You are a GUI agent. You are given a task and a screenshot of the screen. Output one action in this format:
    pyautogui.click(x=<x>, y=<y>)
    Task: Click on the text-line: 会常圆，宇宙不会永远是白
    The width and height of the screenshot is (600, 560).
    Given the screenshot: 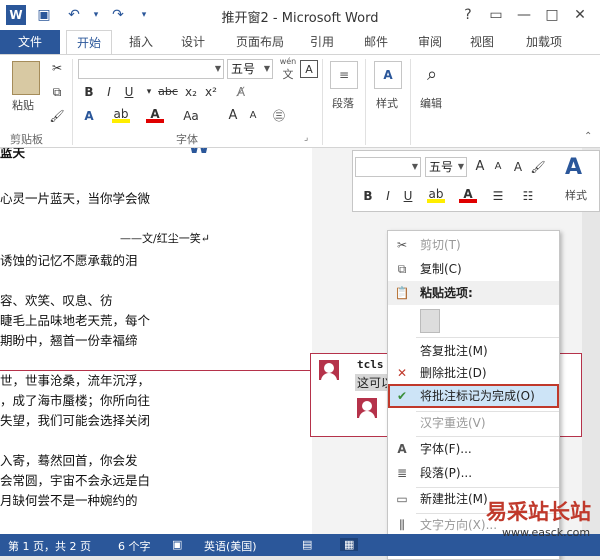 What is the action you would take?
    pyautogui.click(x=75, y=480)
    